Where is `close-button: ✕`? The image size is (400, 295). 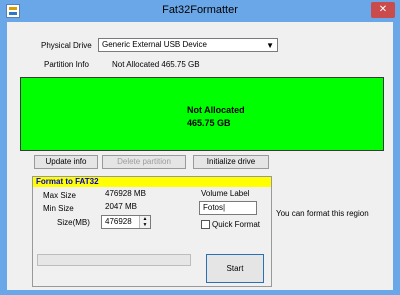 close-button: ✕ is located at coordinates (383, 10).